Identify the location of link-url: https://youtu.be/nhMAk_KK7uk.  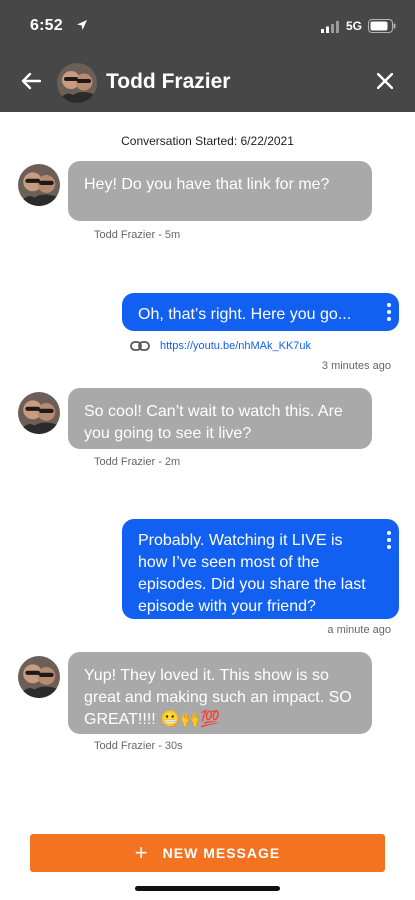
(235, 346).